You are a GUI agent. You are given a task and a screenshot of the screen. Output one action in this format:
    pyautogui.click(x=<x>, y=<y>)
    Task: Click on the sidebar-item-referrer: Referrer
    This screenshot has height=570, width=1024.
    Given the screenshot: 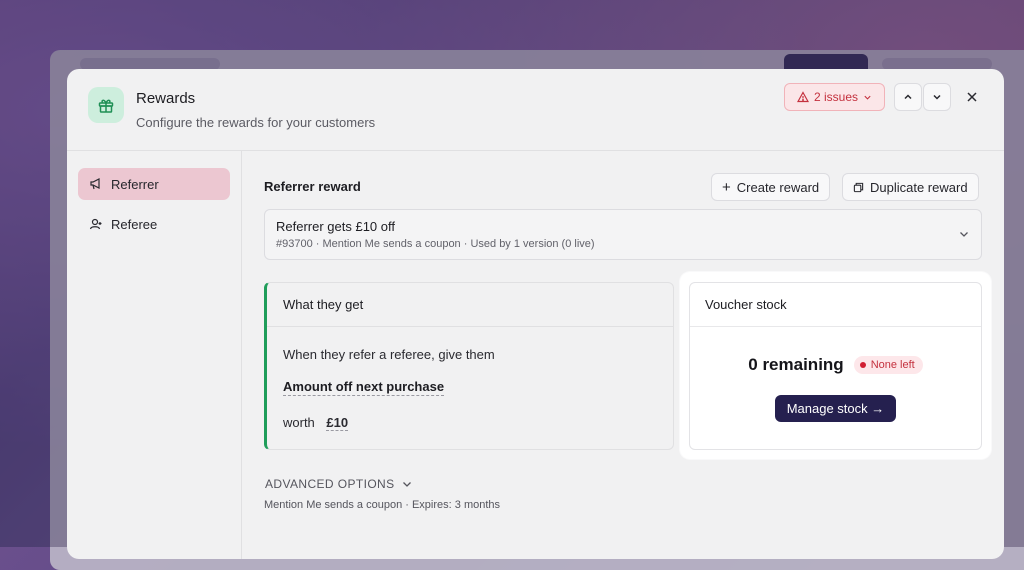 What is the action you would take?
    pyautogui.click(x=154, y=184)
    